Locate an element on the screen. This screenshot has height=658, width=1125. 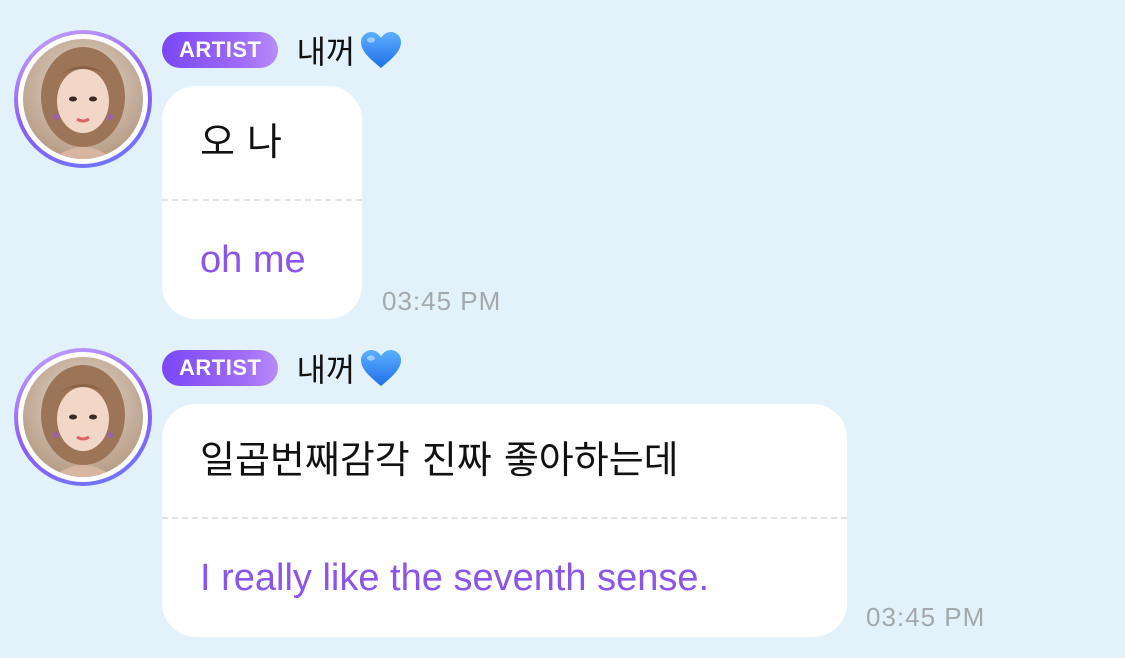
original-message-text: 일곱번째감각 진짜 좋아하는데 is located at coordinates (439, 460).